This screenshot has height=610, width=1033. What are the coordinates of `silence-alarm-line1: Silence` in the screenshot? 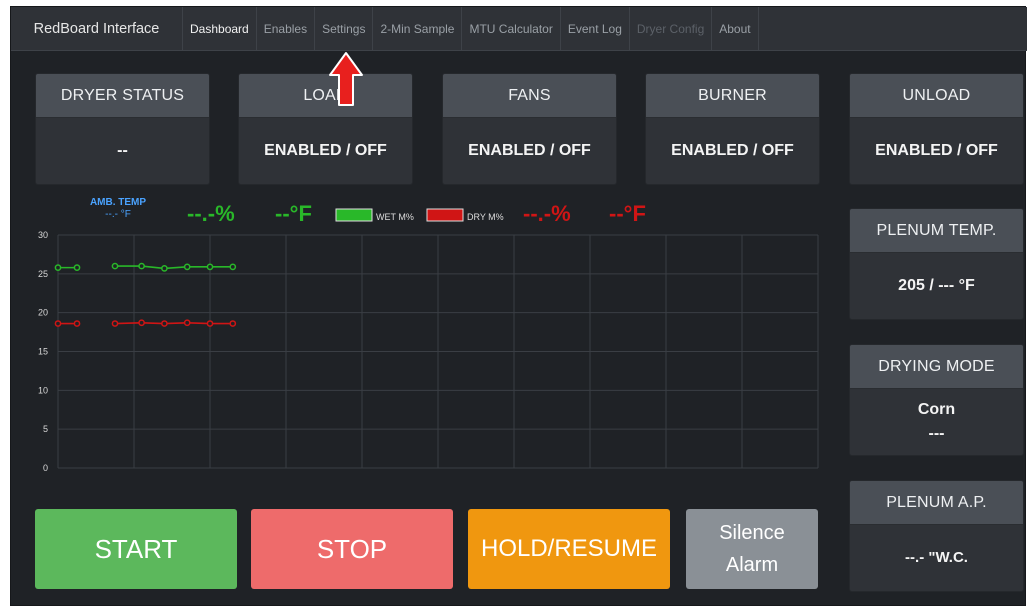 It's located at (752, 533).